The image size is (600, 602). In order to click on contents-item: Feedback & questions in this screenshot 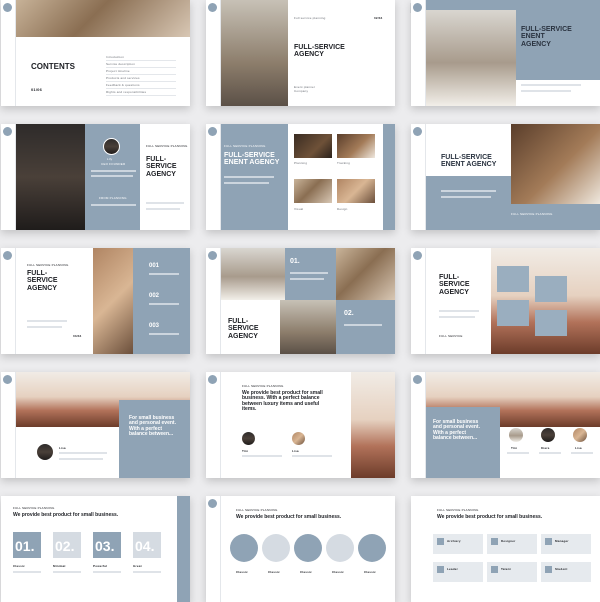, I will do `click(141, 86)`.